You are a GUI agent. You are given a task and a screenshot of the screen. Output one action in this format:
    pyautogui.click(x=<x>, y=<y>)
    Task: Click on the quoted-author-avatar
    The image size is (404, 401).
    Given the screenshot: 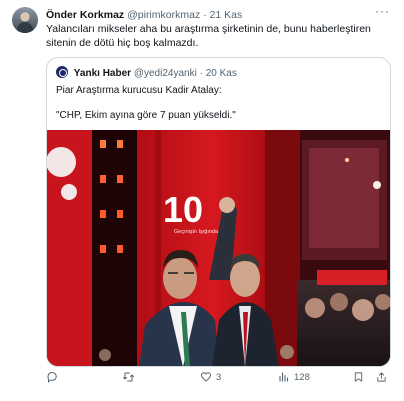 What is the action you would take?
    pyautogui.click(x=62, y=72)
    